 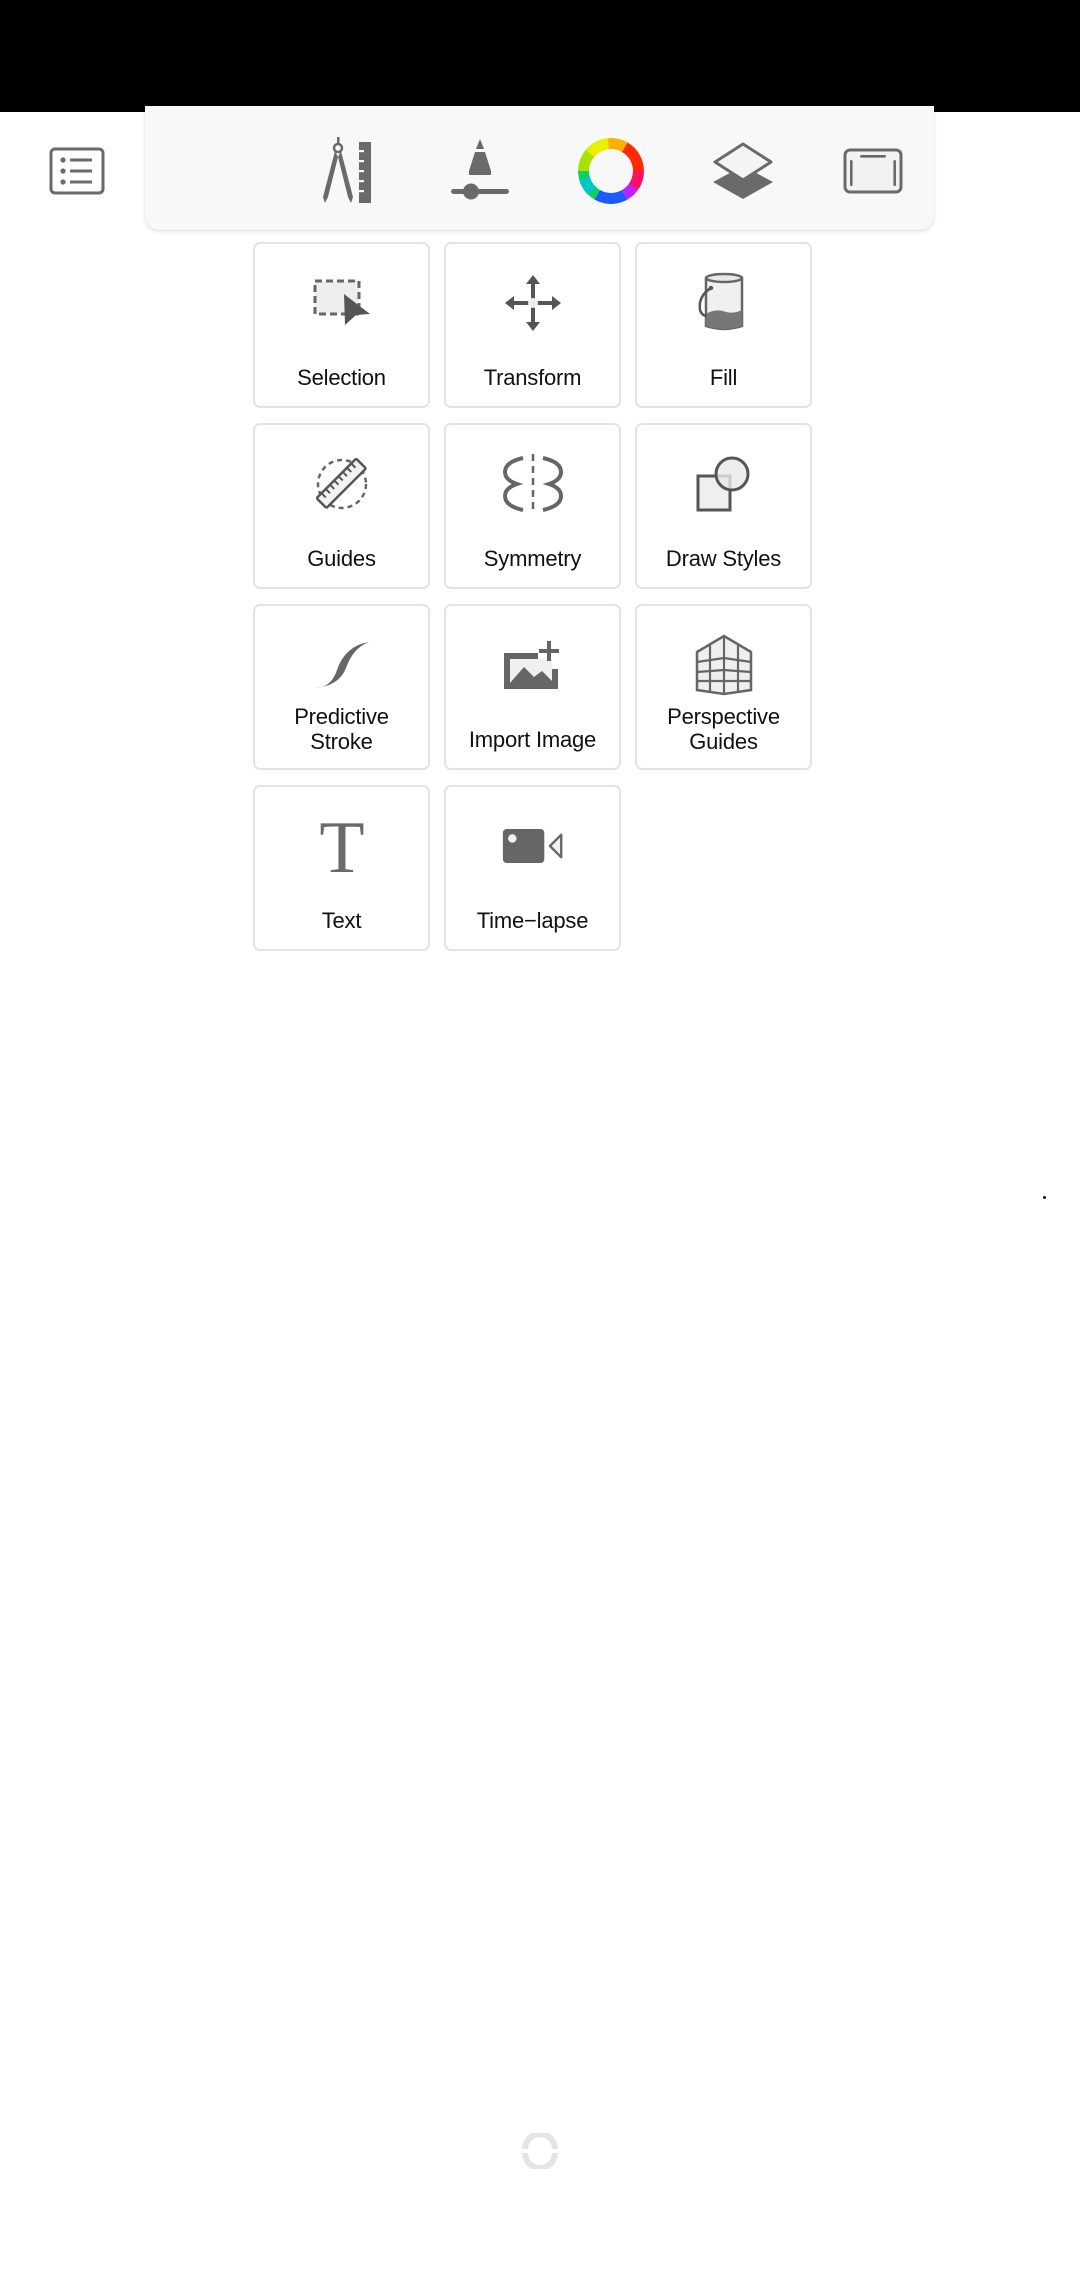 I want to click on canvas-dot, so click(x=1044, y=1197).